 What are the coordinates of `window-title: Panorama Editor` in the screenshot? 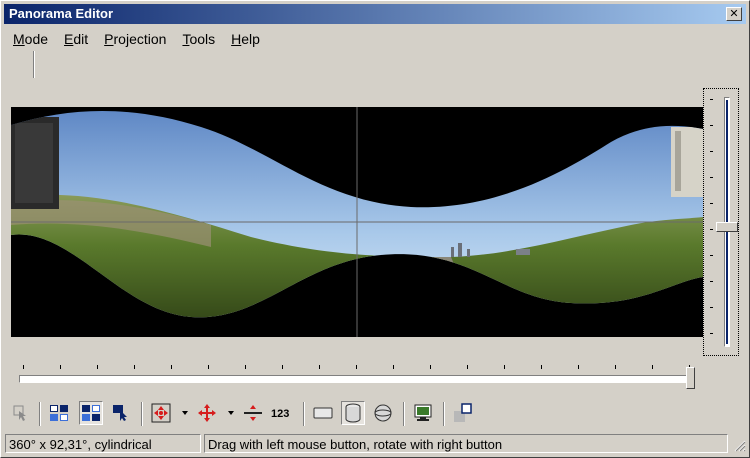 It's located at (61, 13).